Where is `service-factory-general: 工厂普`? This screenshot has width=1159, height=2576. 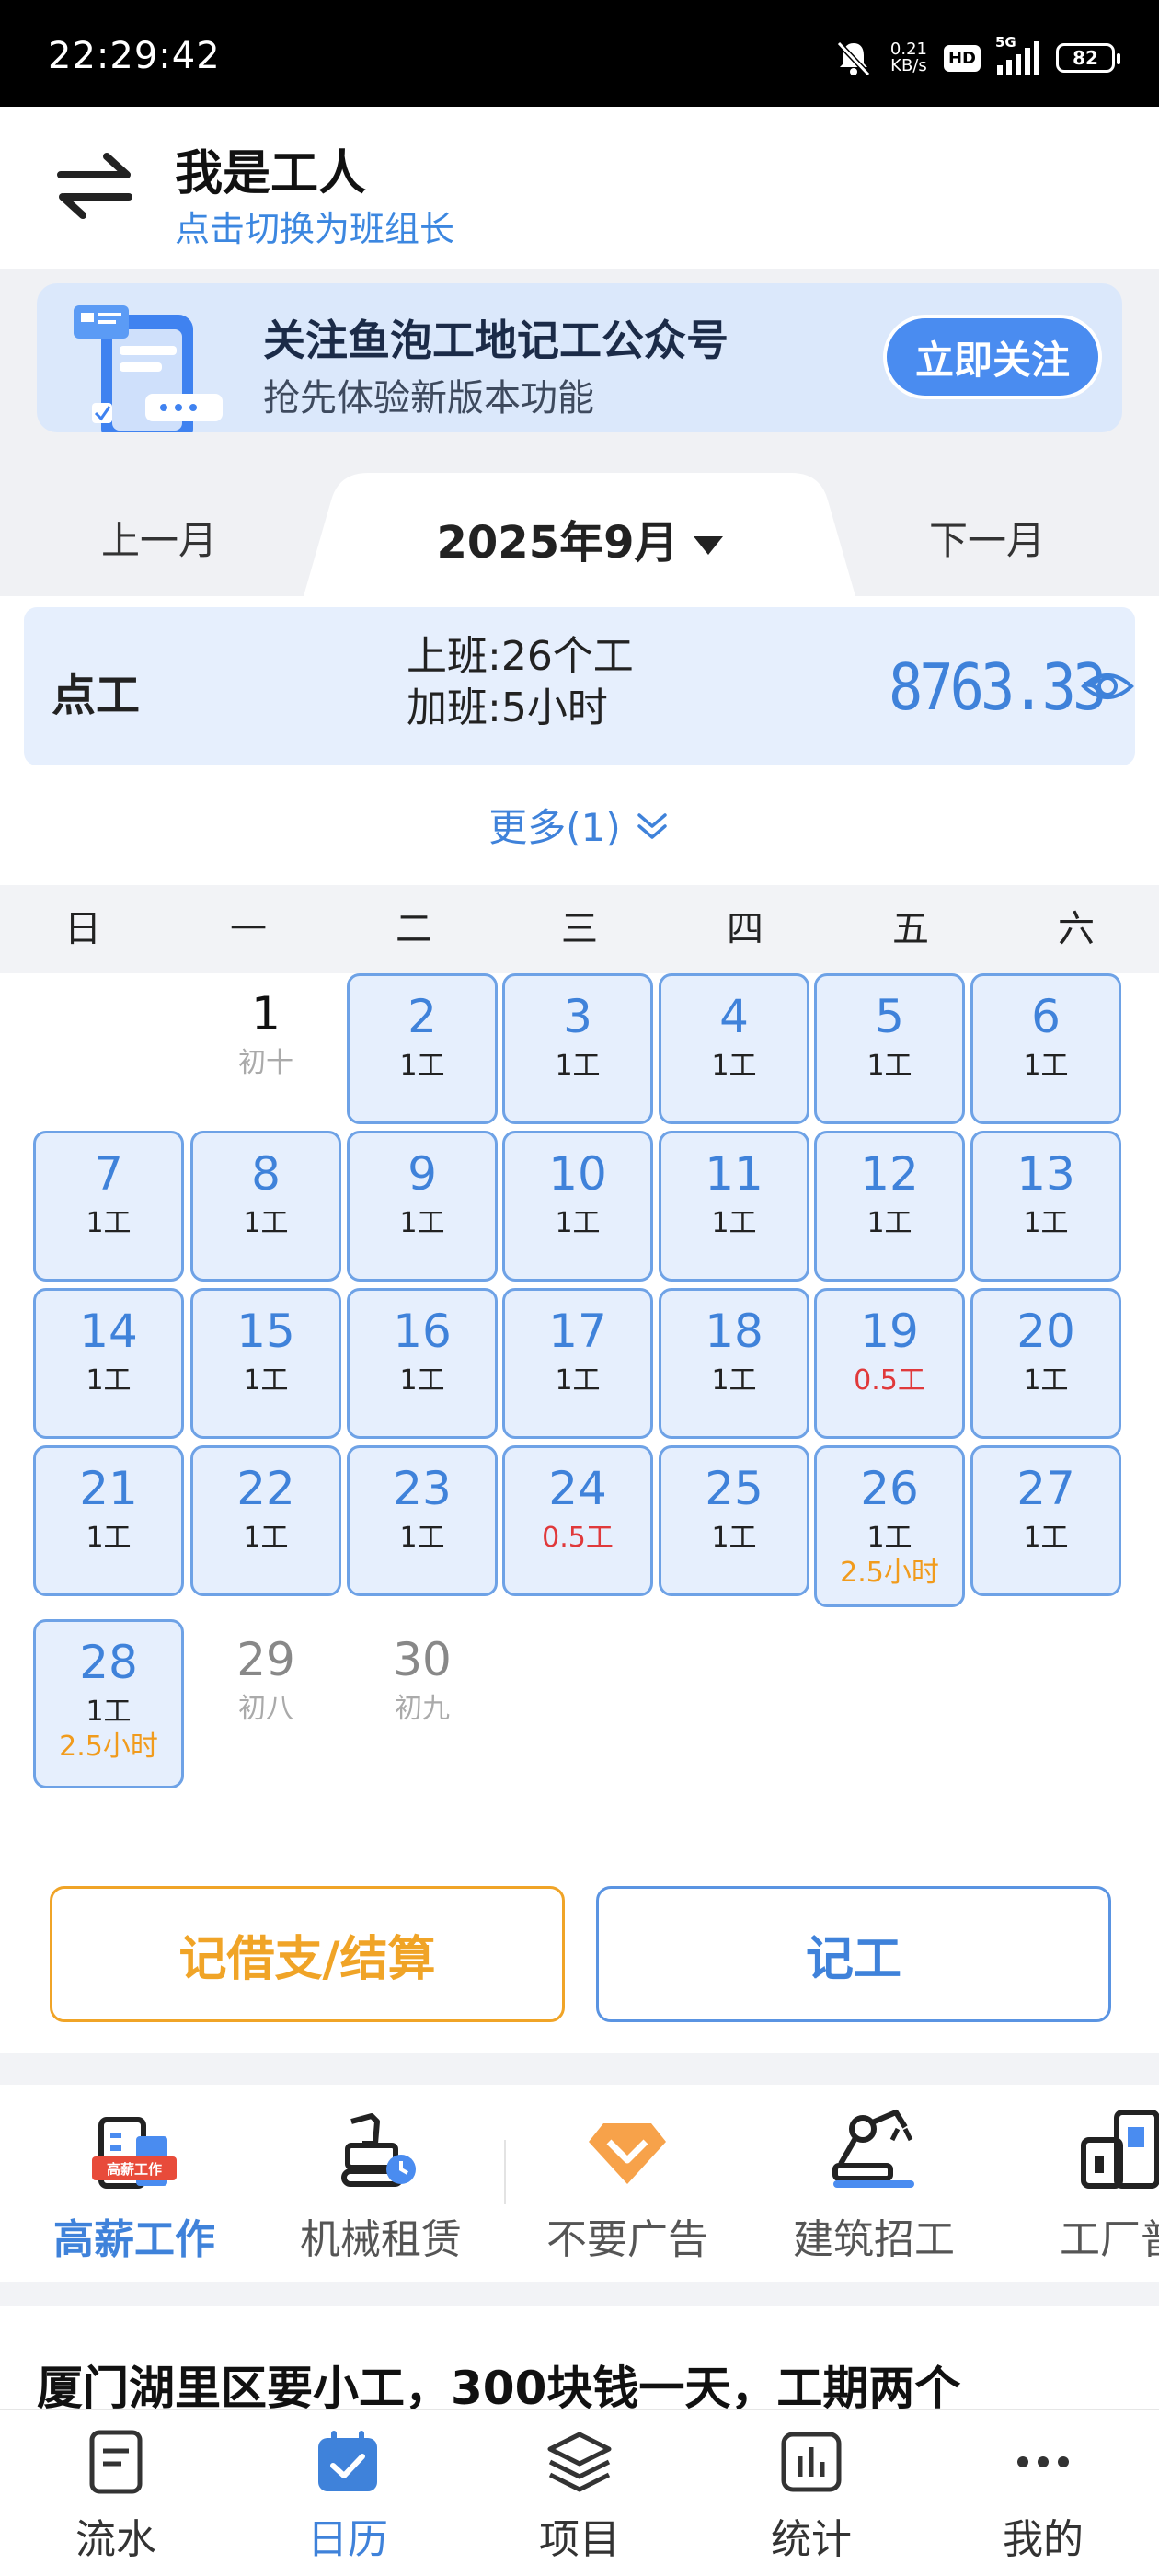 service-factory-general: 工厂普 is located at coordinates (1078, 2183).